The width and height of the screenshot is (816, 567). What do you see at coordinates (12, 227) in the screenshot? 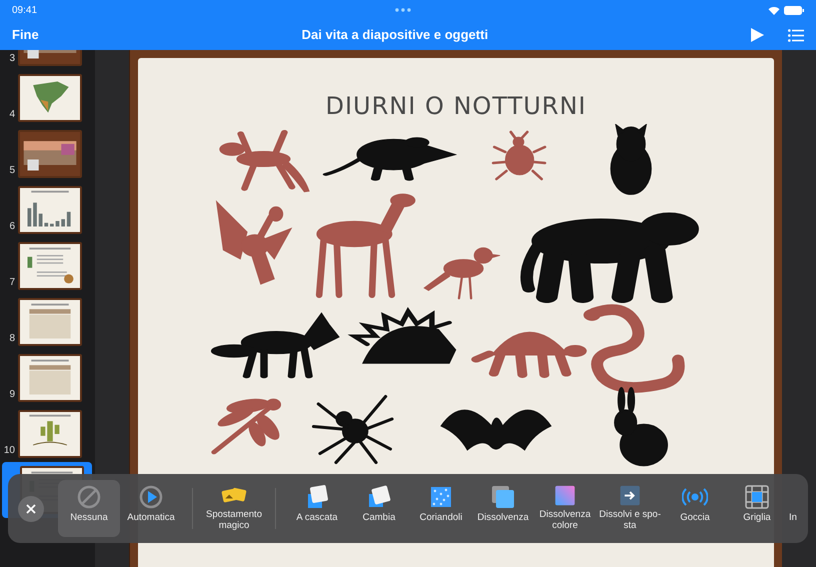
I see `slide-number: 6` at bounding box center [12, 227].